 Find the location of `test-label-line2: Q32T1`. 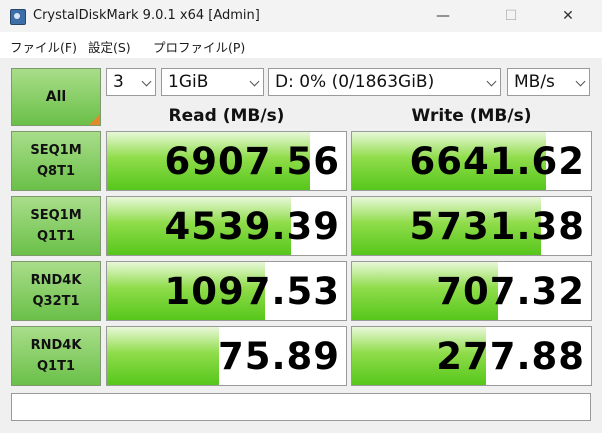

test-label-line2: Q32T1 is located at coordinates (56, 301).